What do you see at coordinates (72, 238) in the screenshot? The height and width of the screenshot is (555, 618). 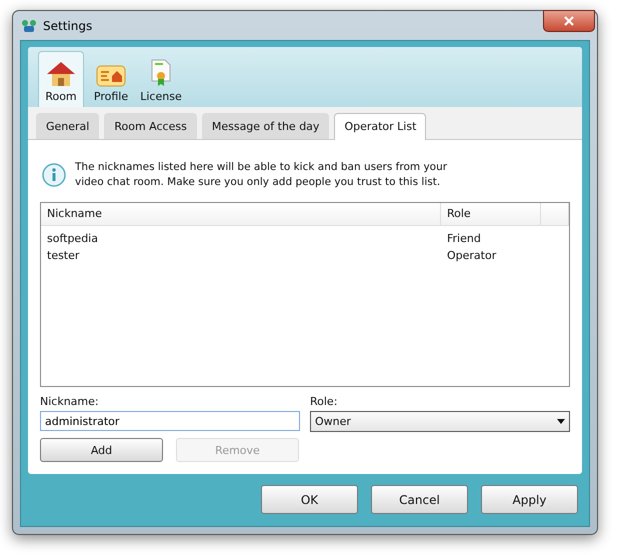 I see `table-cell-text: softpedia` at bounding box center [72, 238].